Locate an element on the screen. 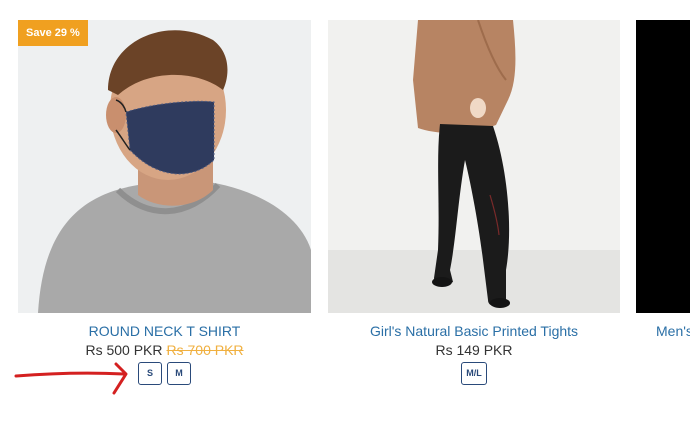  current-price: Rs 500 PKR is located at coordinates (124, 350).